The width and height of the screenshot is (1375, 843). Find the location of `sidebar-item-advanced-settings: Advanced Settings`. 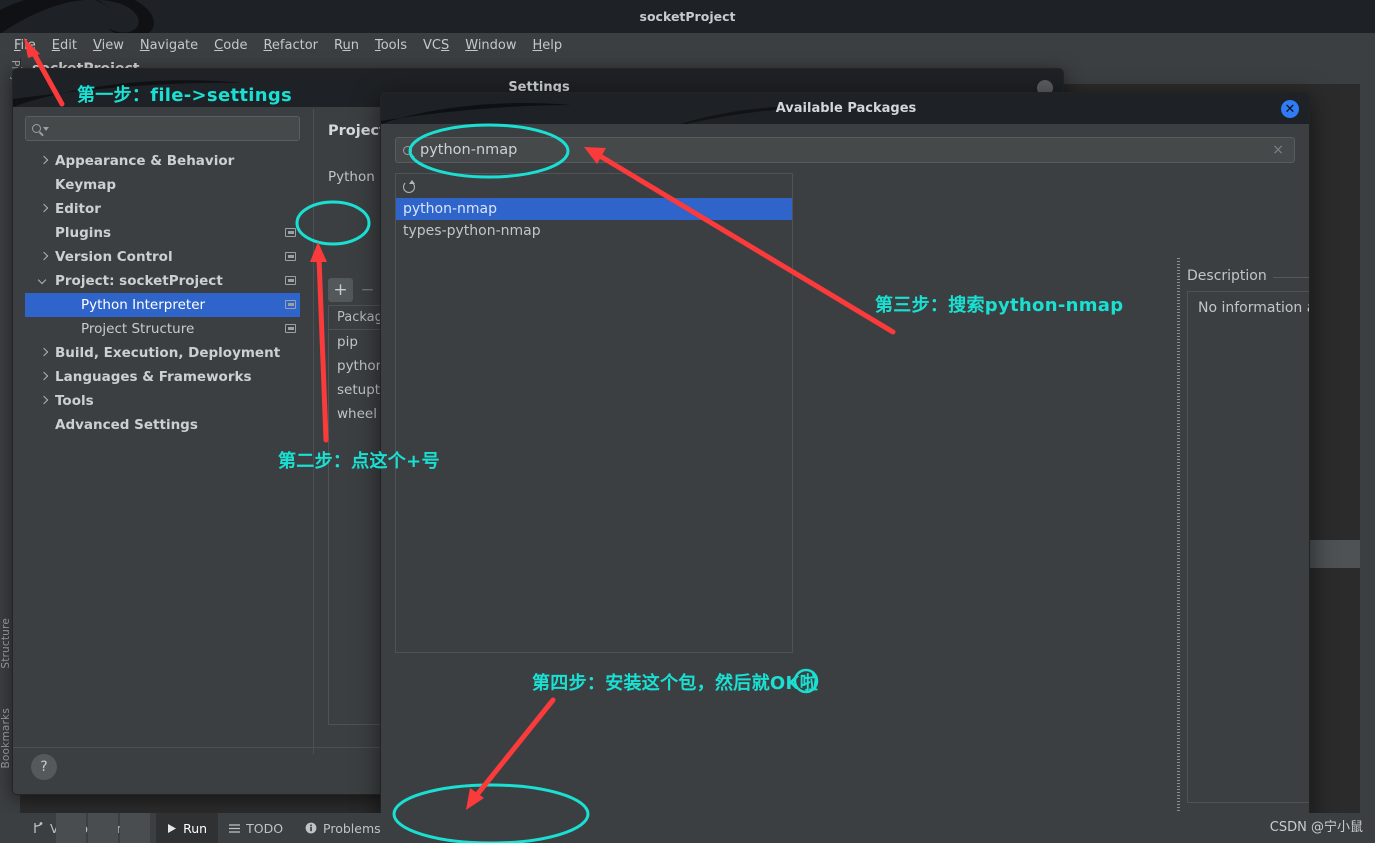

sidebar-item-advanced-settings: Advanced Settings is located at coordinates (162, 425).